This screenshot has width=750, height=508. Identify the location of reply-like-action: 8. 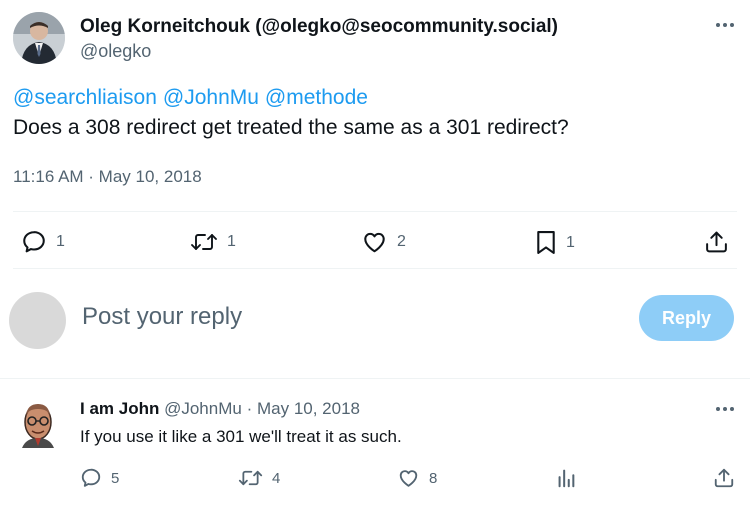
(417, 478).